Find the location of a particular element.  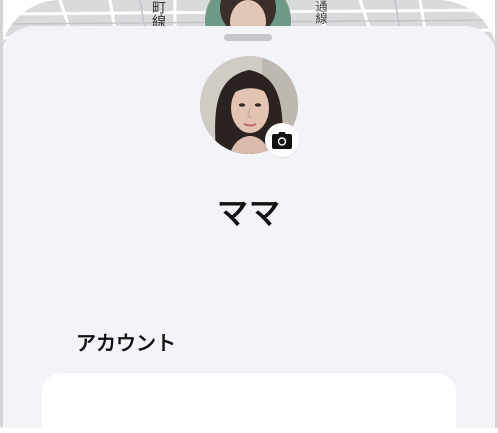

account-section-title: アカウント is located at coordinates (126, 343).